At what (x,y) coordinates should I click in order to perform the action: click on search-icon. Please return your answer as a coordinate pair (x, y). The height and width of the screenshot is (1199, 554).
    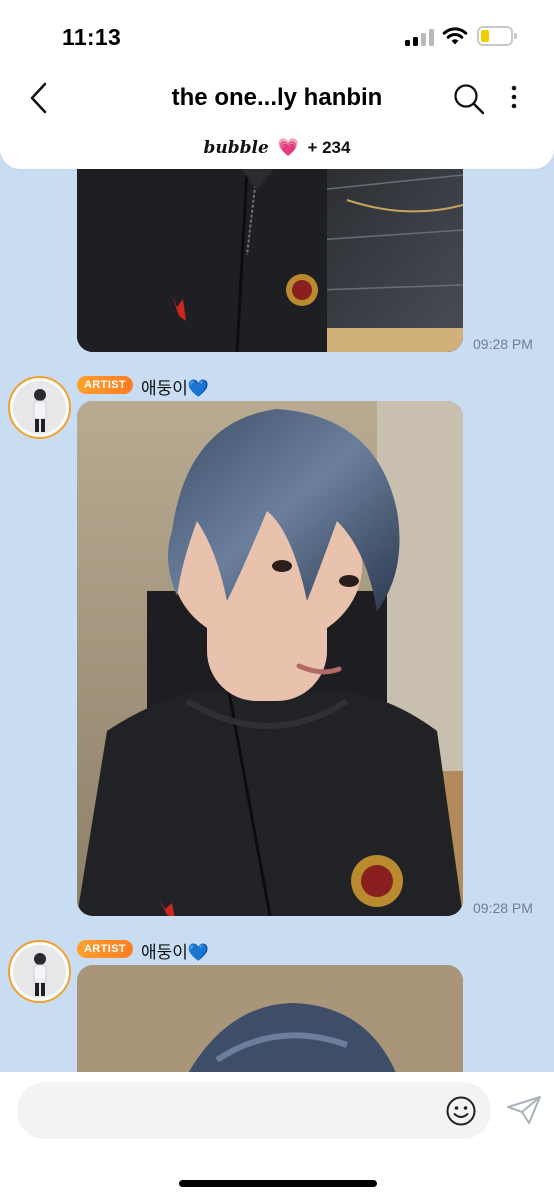
    Looking at the image, I should click on (469, 99).